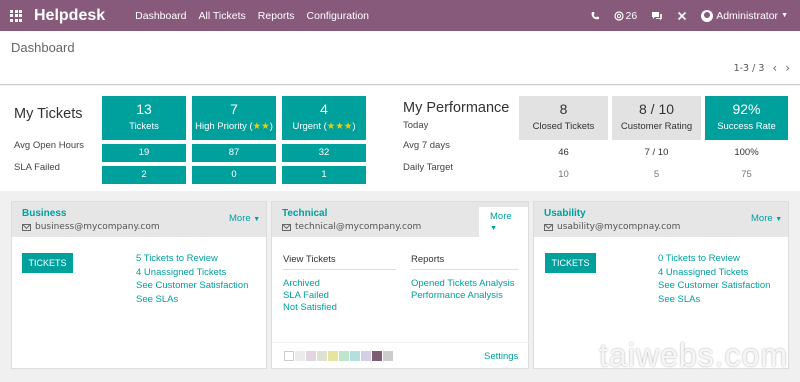  What do you see at coordinates (428, 167) in the screenshot?
I see `daily-target-label: Daily Target` at bounding box center [428, 167].